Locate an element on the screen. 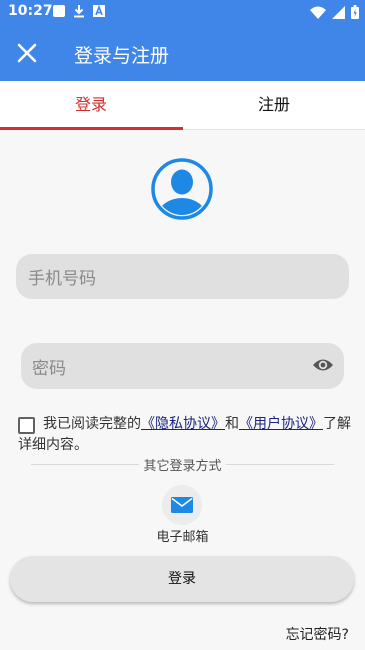 The height and width of the screenshot is (650, 365). download-icon is located at coordinates (79, 11).